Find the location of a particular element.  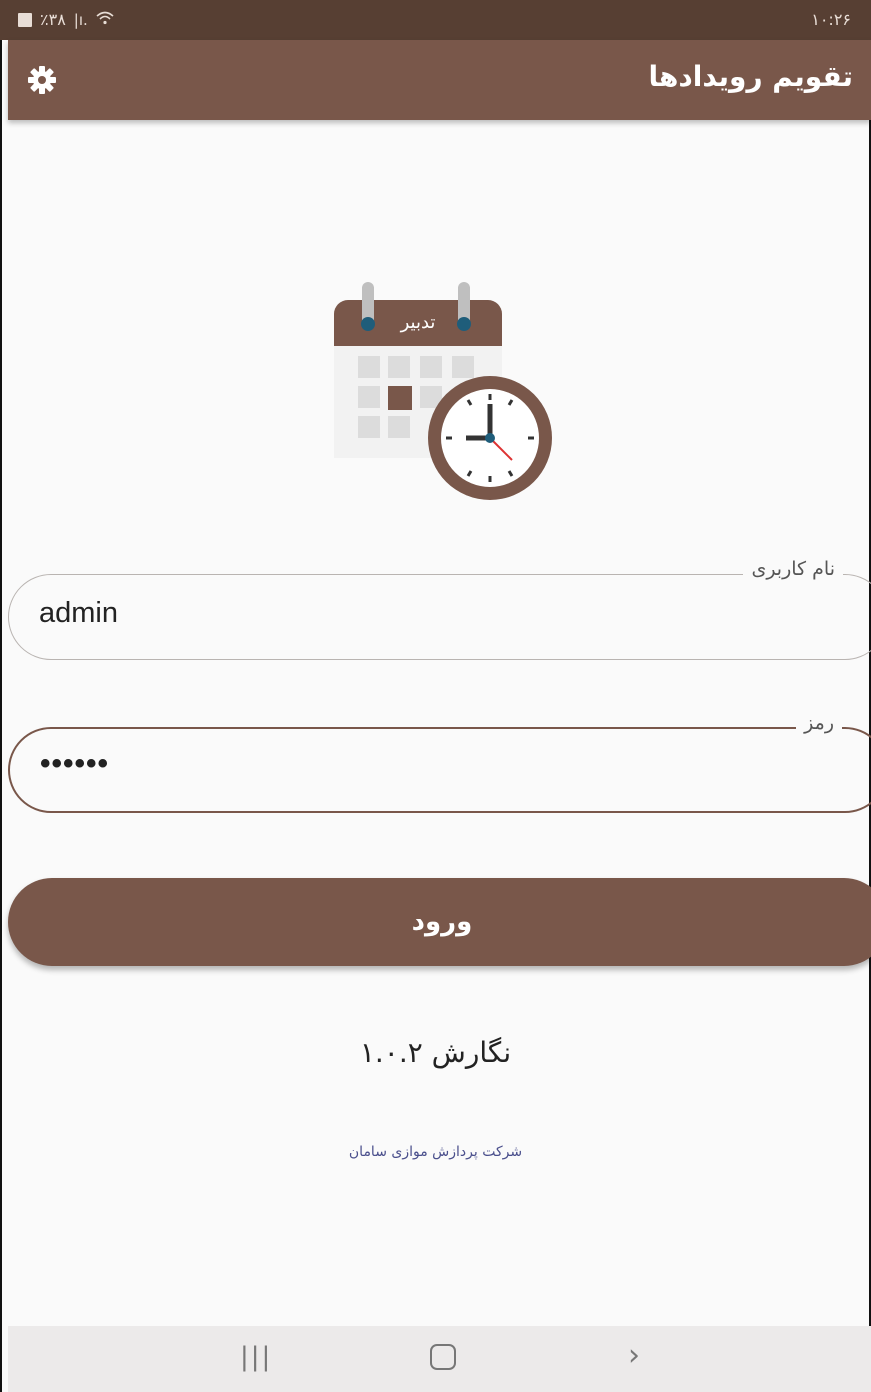

login-button-label: ورود is located at coordinates (442, 922).